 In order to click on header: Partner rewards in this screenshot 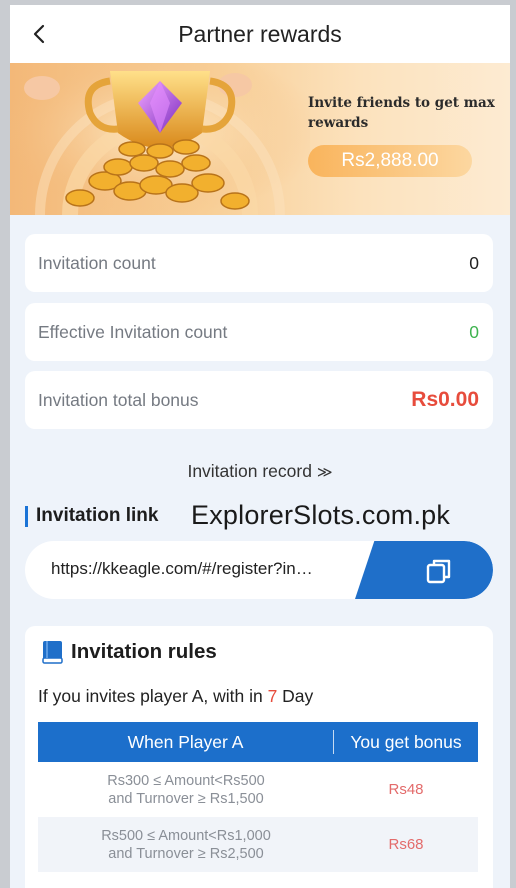, I will do `click(260, 34)`.